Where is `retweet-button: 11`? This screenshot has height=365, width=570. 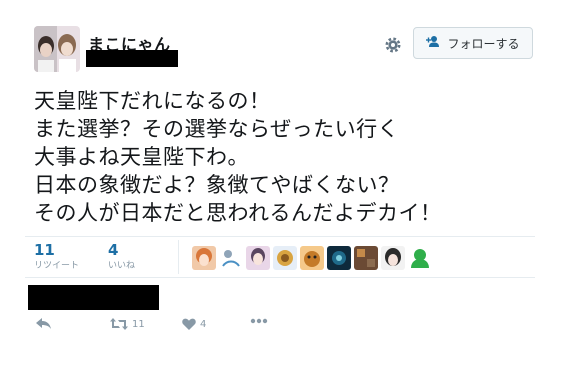 retweet-button: 11 is located at coordinates (127, 324).